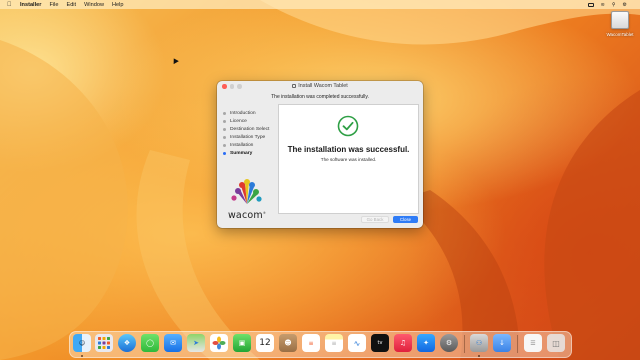  Describe the element at coordinates (620, 20) in the screenshot. I see `disk-icon` at that location.